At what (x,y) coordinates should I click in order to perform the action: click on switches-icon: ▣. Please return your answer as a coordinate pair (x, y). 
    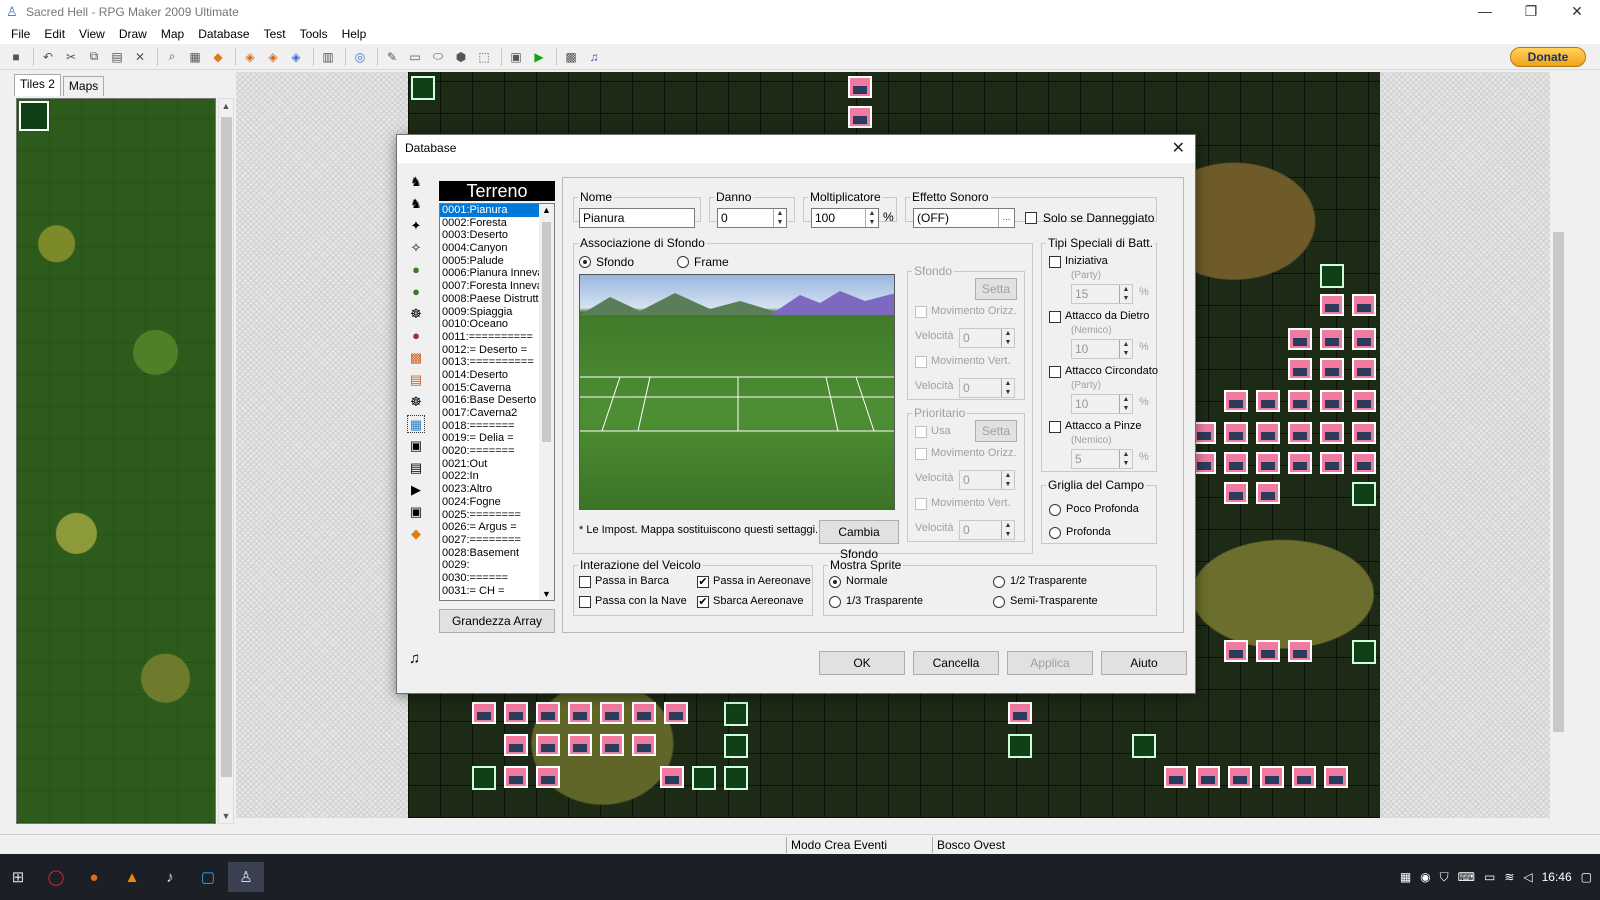
    Looking at the image, I should click on (416, 512).